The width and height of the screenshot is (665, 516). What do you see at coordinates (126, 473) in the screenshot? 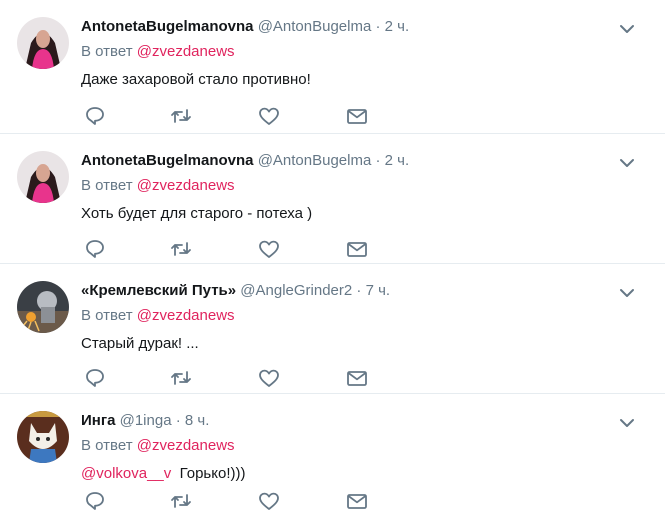
I see `text-mention: @volkova__v` at bounding box center [126, 473].